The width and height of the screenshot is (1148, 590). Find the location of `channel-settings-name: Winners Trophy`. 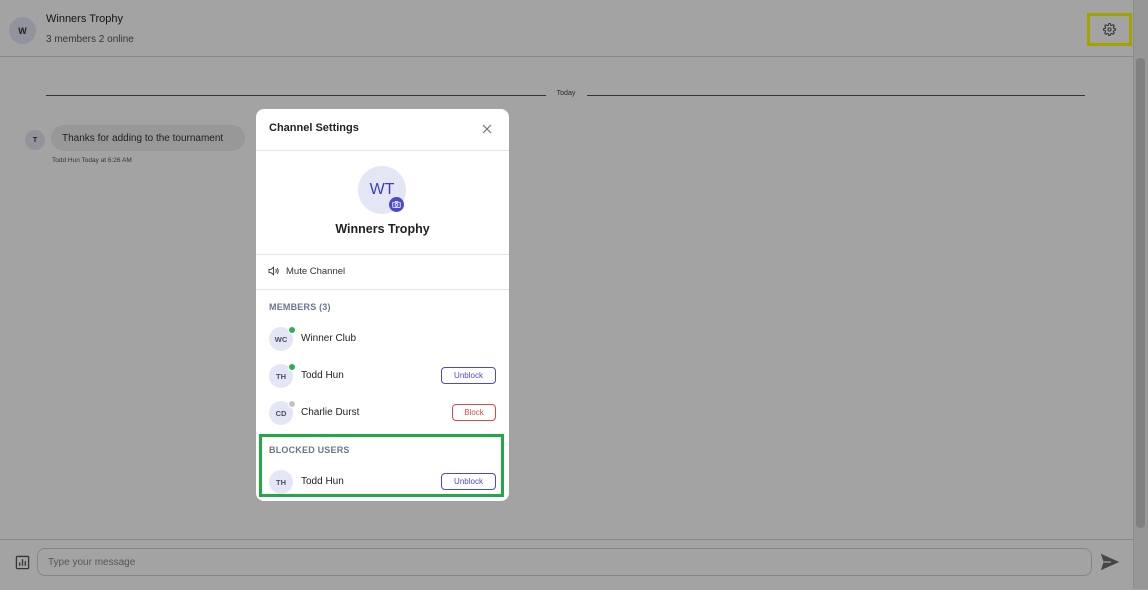

channel-settings-name: Winners Trophy is located at coordinates (382, 229).